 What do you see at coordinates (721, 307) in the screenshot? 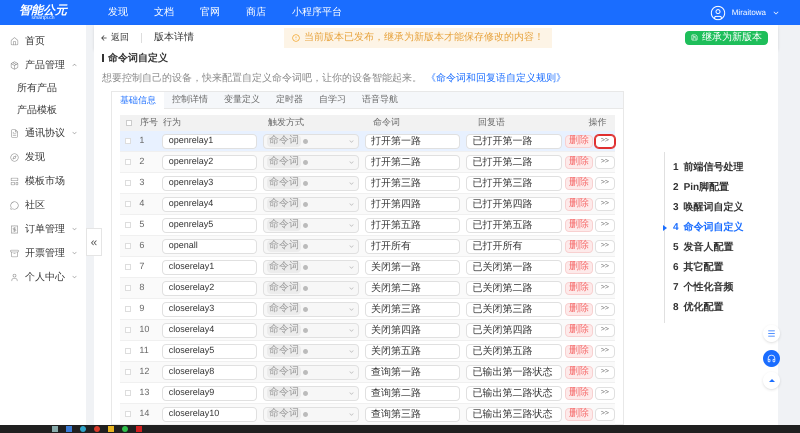
I see `step-link: 8 优化配置` at bounding box center [721, 307].